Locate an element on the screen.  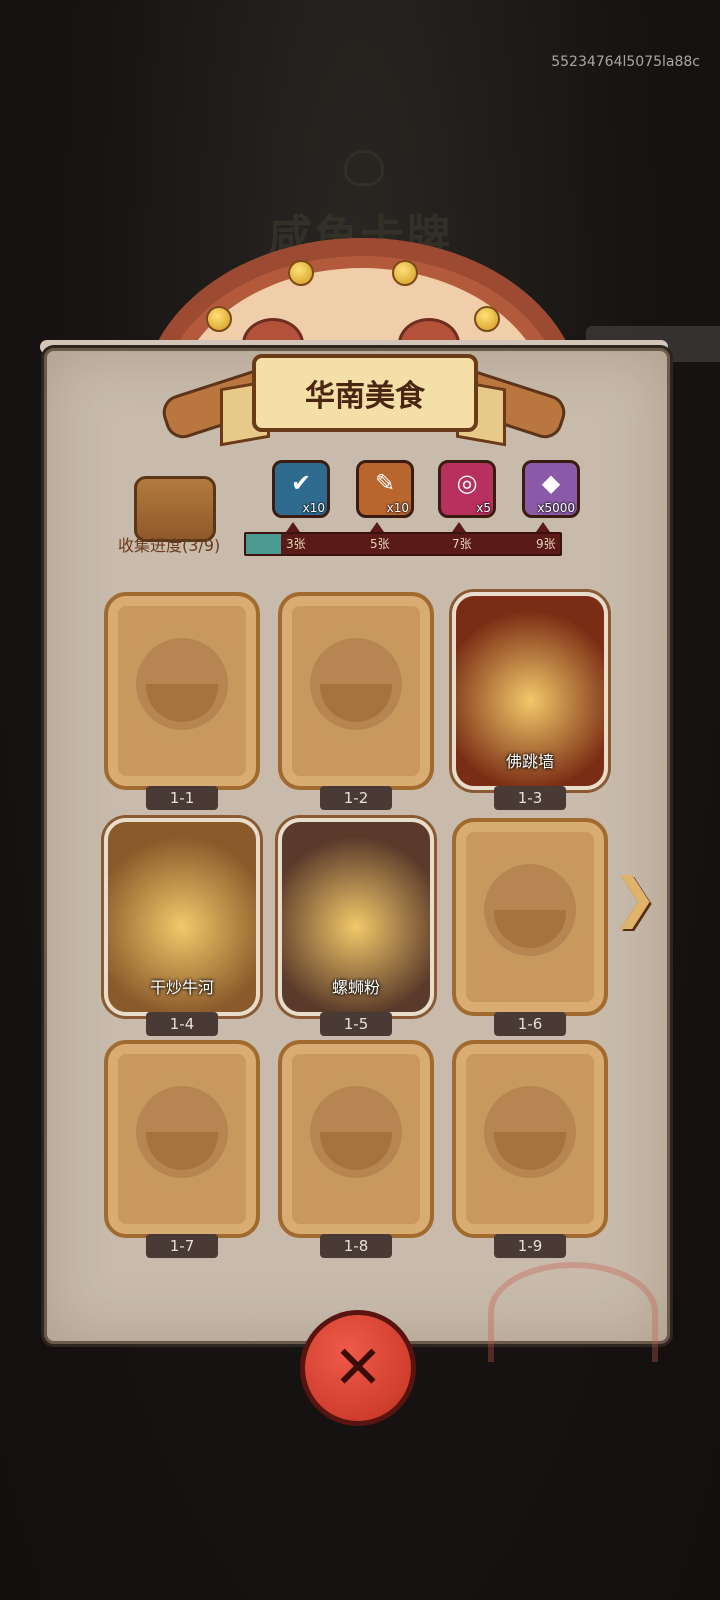
reward-item: ◎ x5 is located at coordinates (467, 489).